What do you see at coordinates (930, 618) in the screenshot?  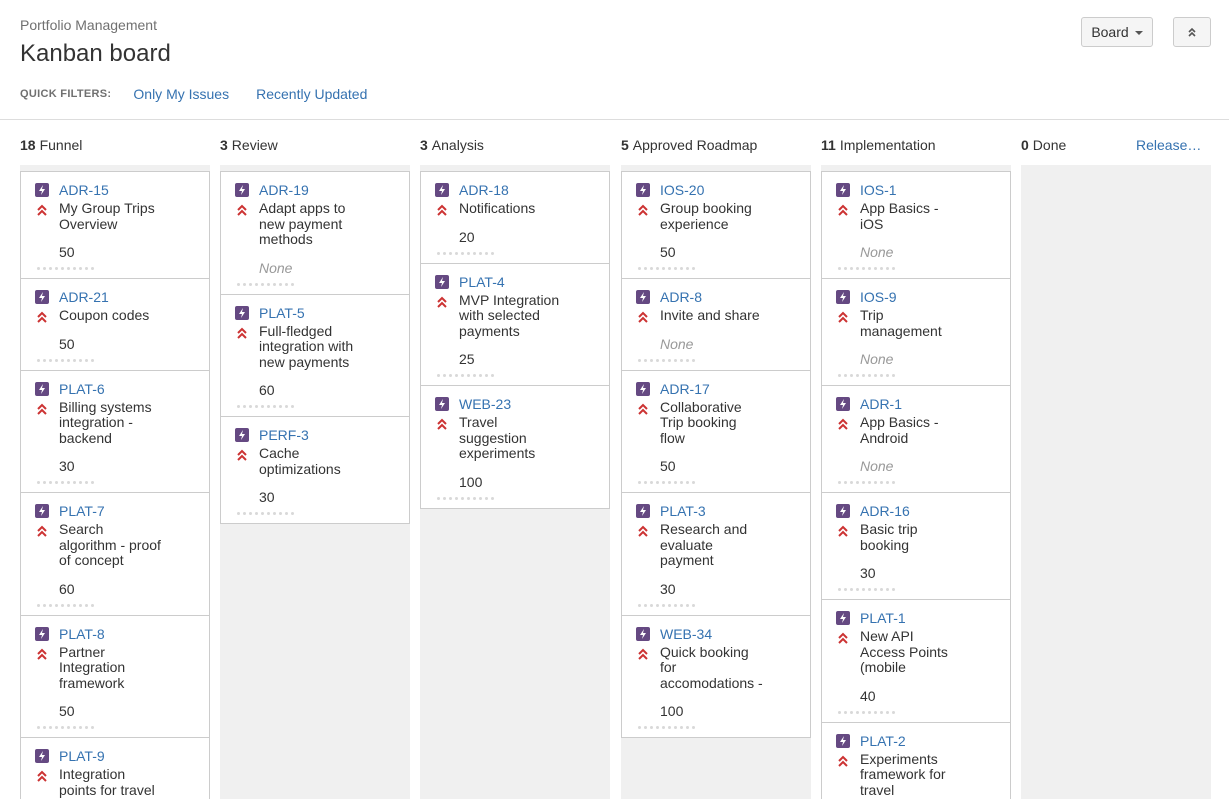 I see `issue-key-link: PLAT-1` at bounding box center [930, 618].